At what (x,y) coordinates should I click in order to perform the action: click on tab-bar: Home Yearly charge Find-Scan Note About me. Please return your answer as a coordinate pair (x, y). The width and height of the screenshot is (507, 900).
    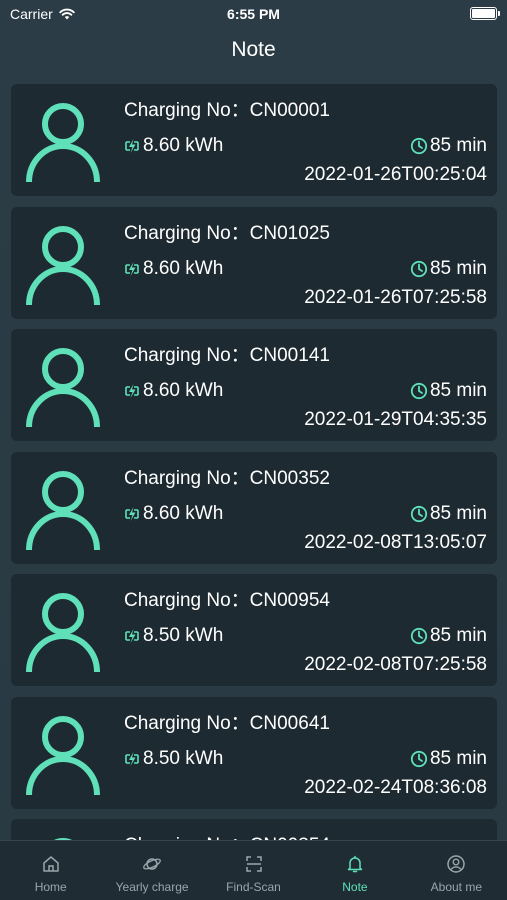
    Looking at the image, I should click on (253, 870).